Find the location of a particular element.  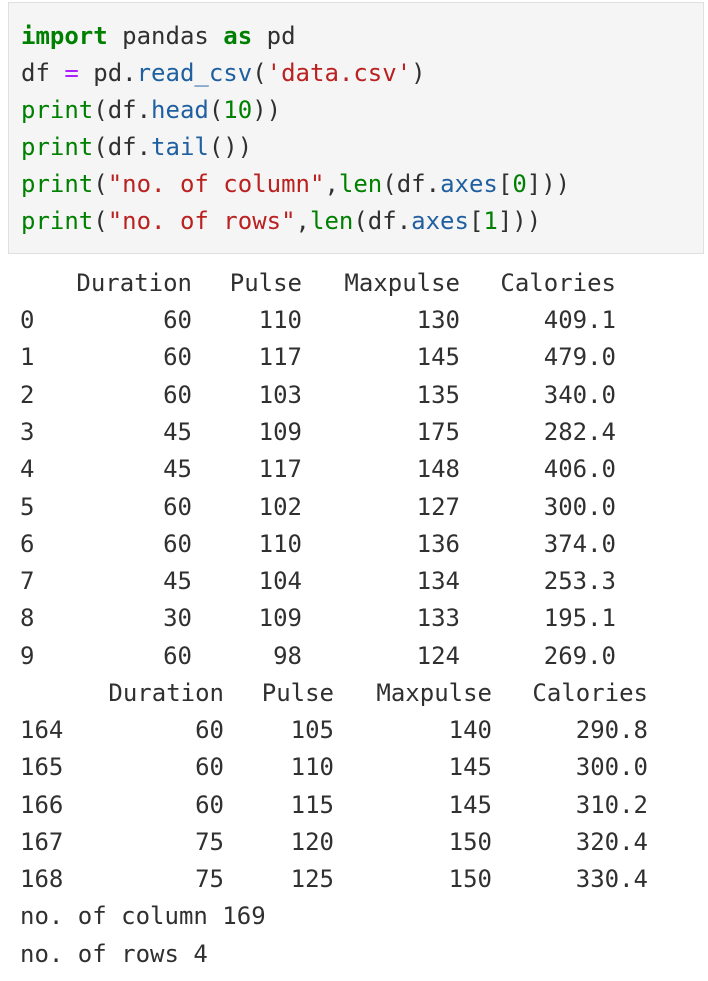

code-line-print-head: print(df.head(10)) is located at coordinates (151, 110).